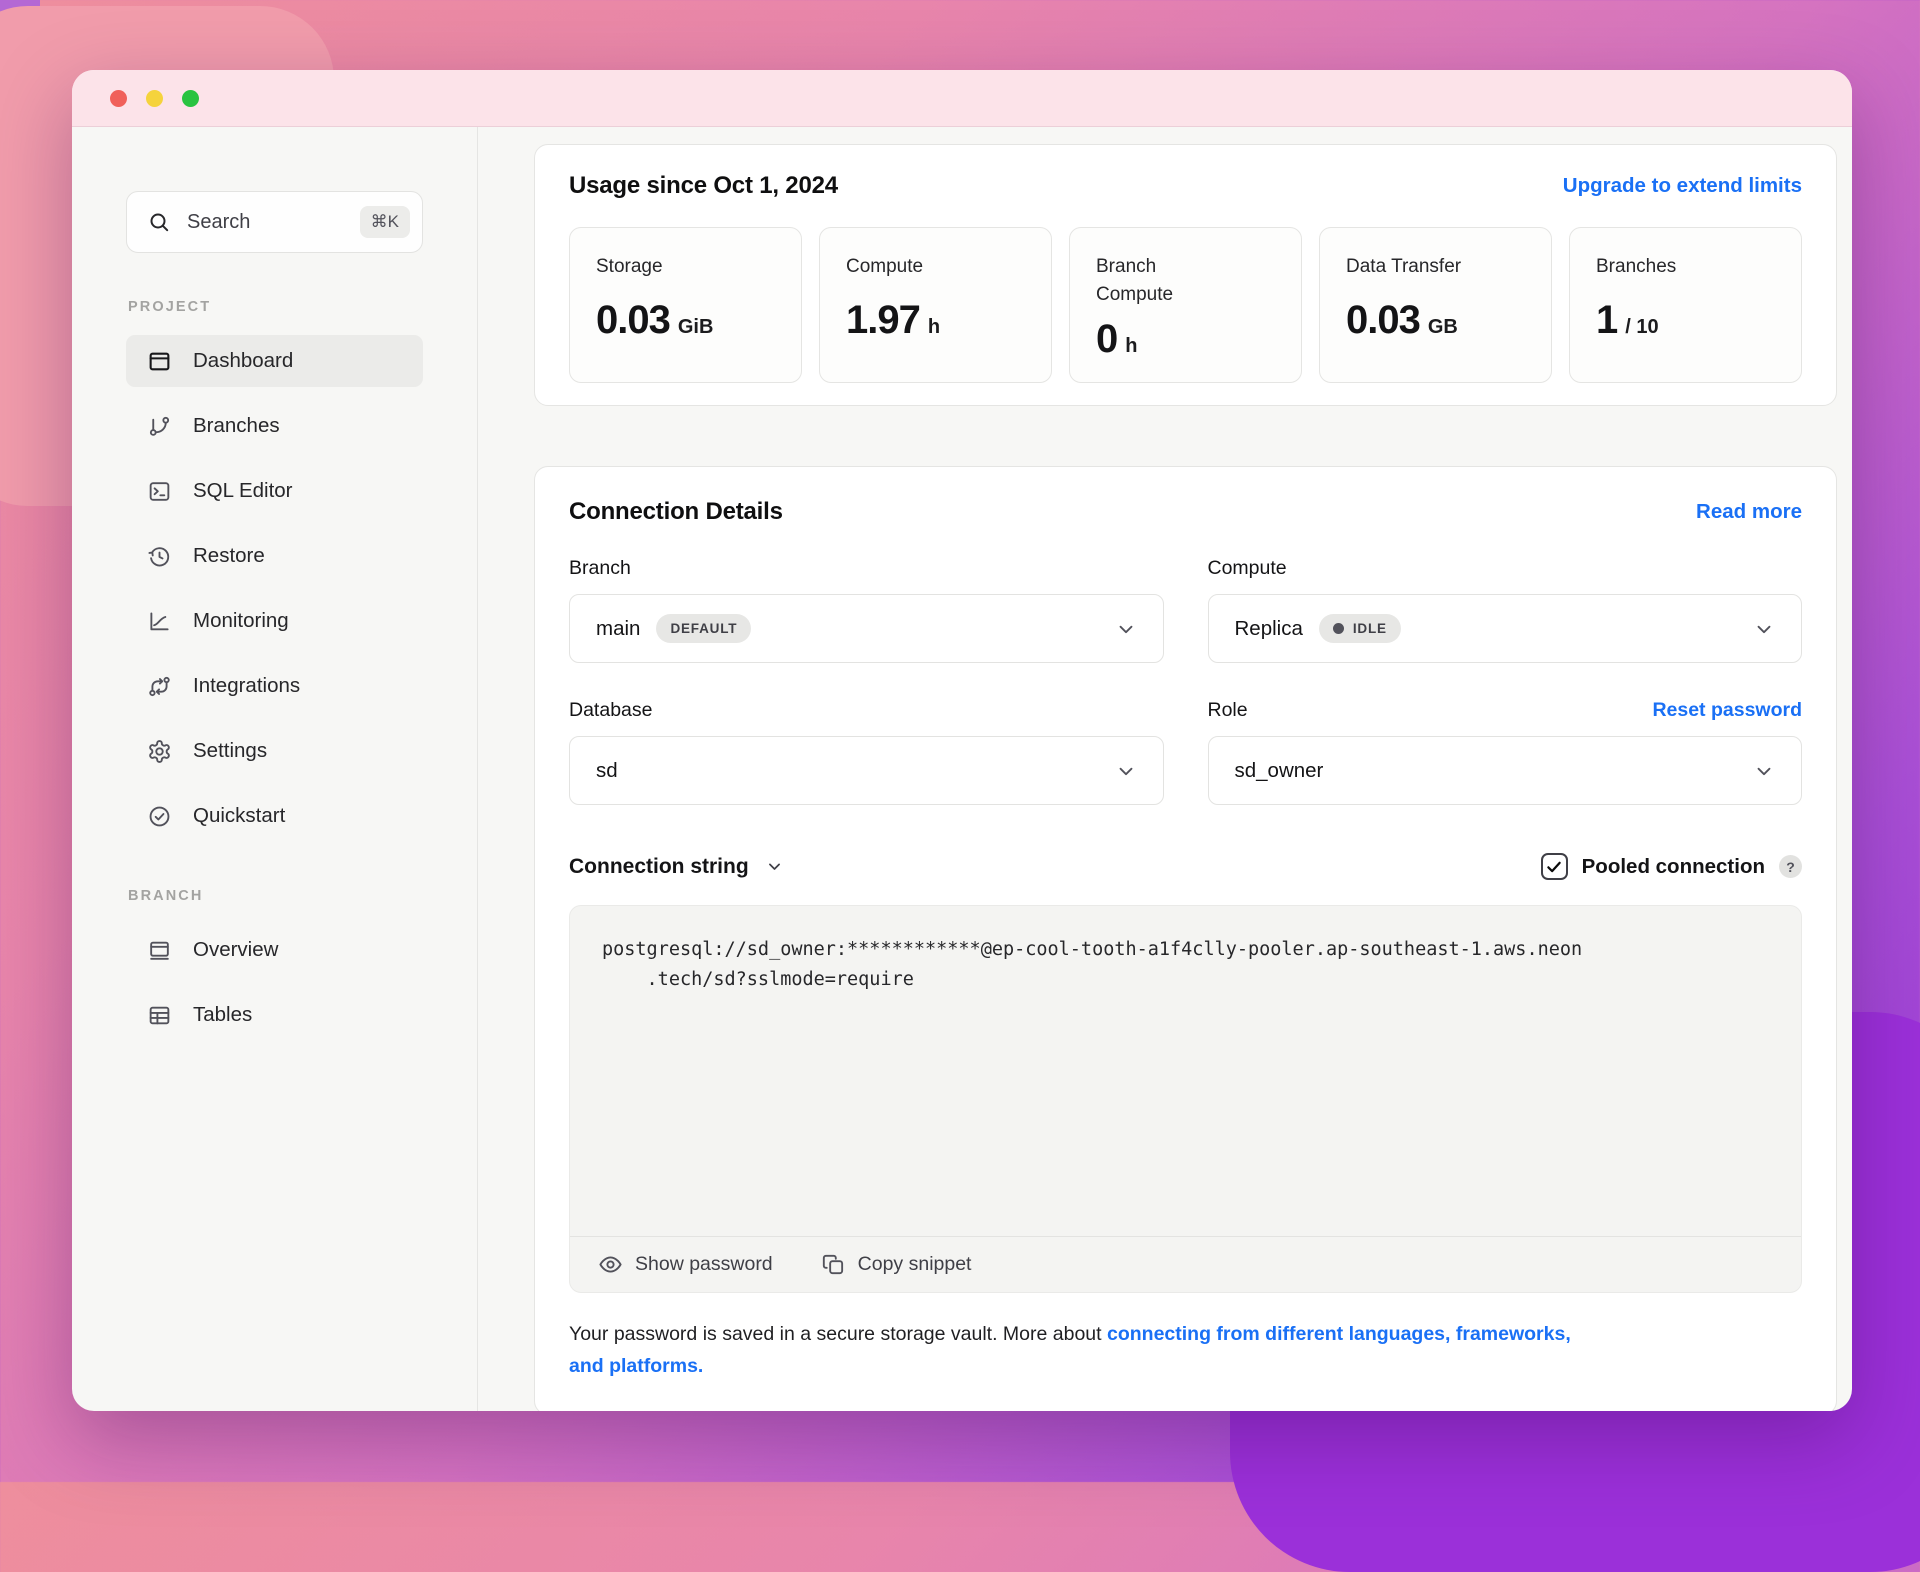 The height and width of the screenshot is (1572, 1920). Describe the element at coordinates (1227, 709) in the screenshot. I see `role-label: Role` at that location.